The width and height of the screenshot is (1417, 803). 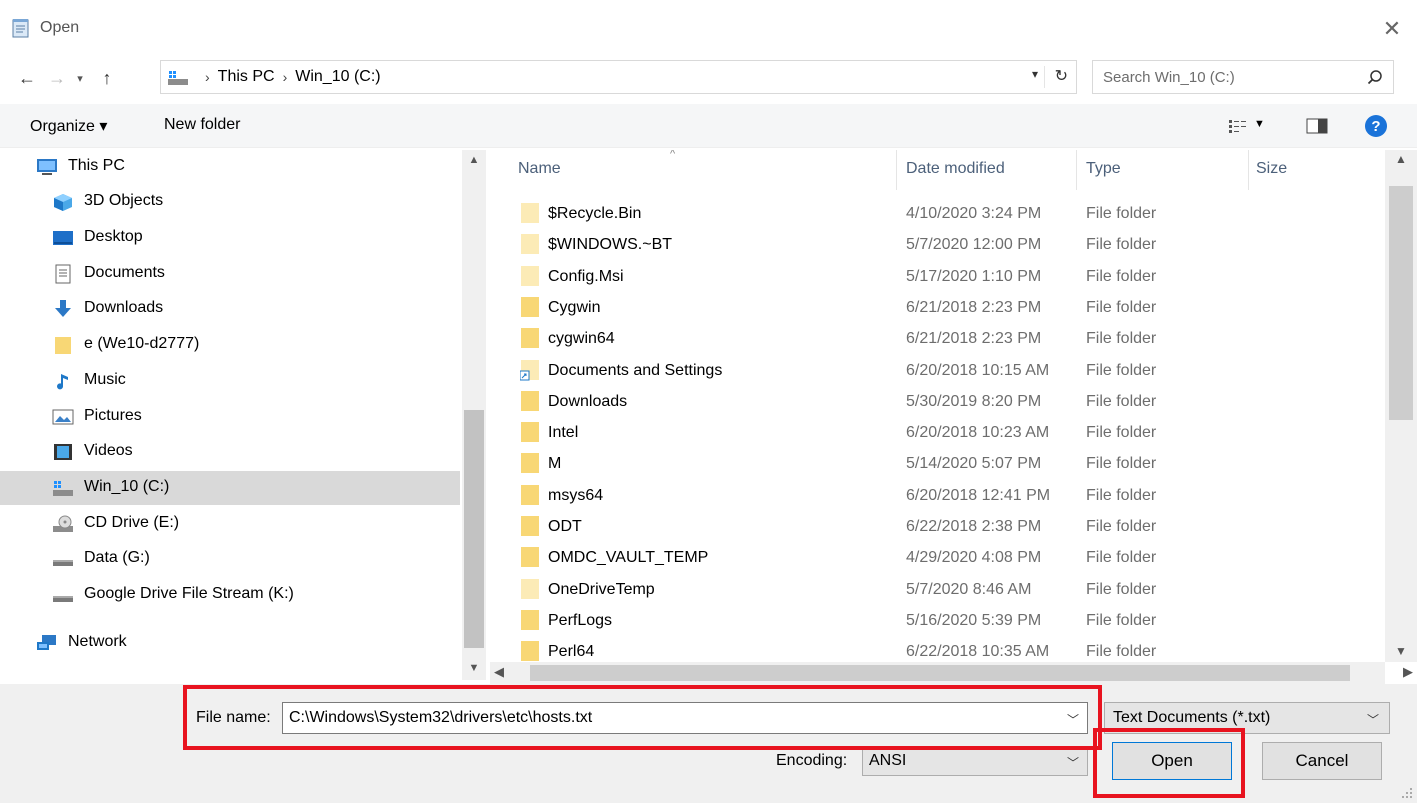 I want to click on encoding-select: ANSI ﹀, so click(x=975, y=761).